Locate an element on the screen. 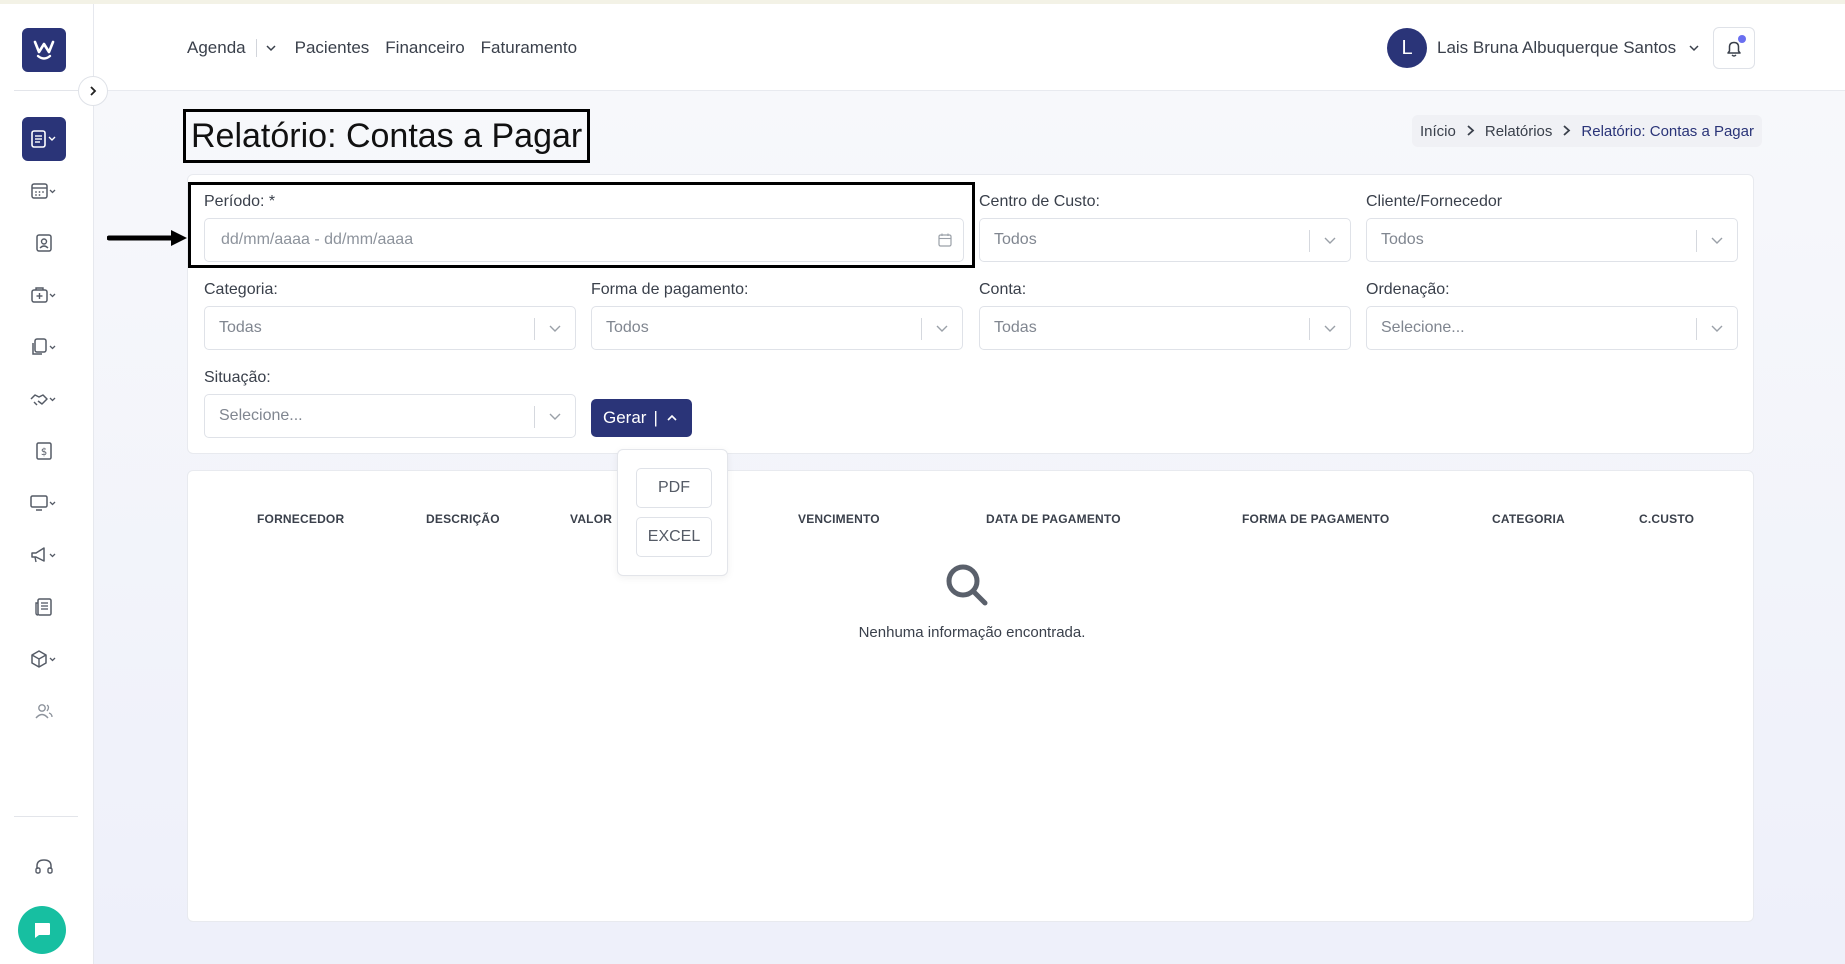 This screenshot has height=964, width=1845. sidebar-item-inventory is located at coordinates (44, 659).